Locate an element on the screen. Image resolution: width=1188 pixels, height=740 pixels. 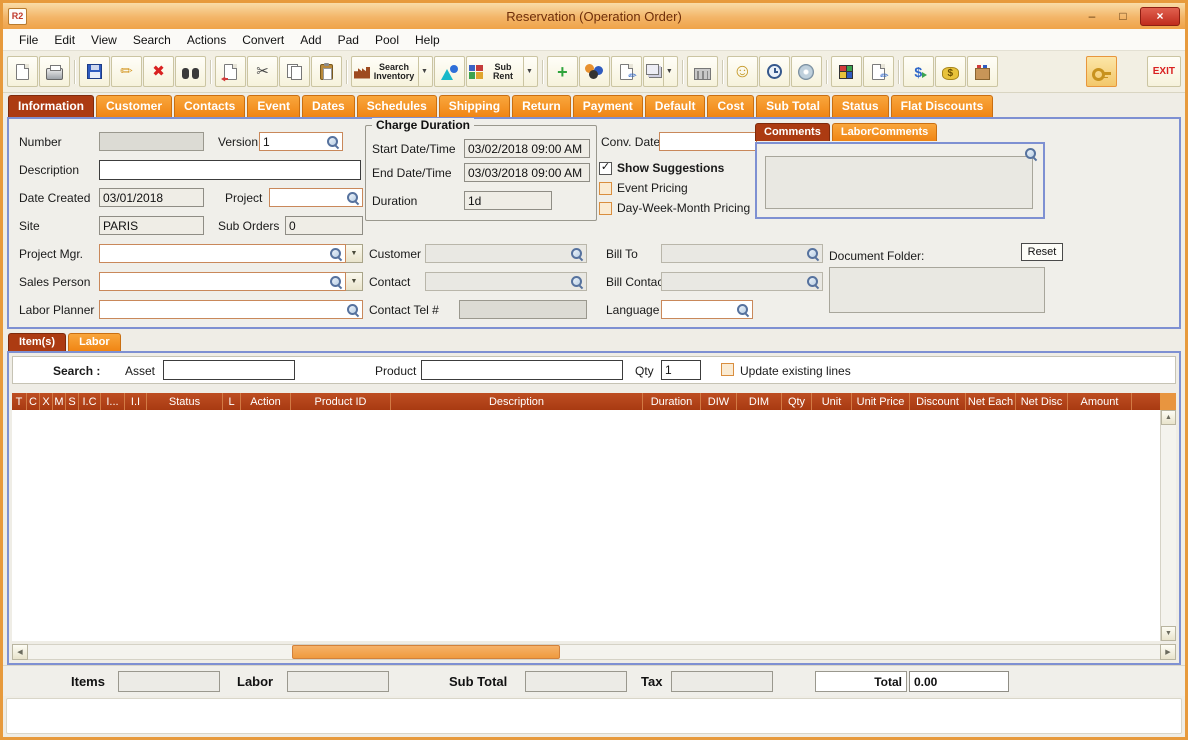
media-button is located at coordinates (806, 71).